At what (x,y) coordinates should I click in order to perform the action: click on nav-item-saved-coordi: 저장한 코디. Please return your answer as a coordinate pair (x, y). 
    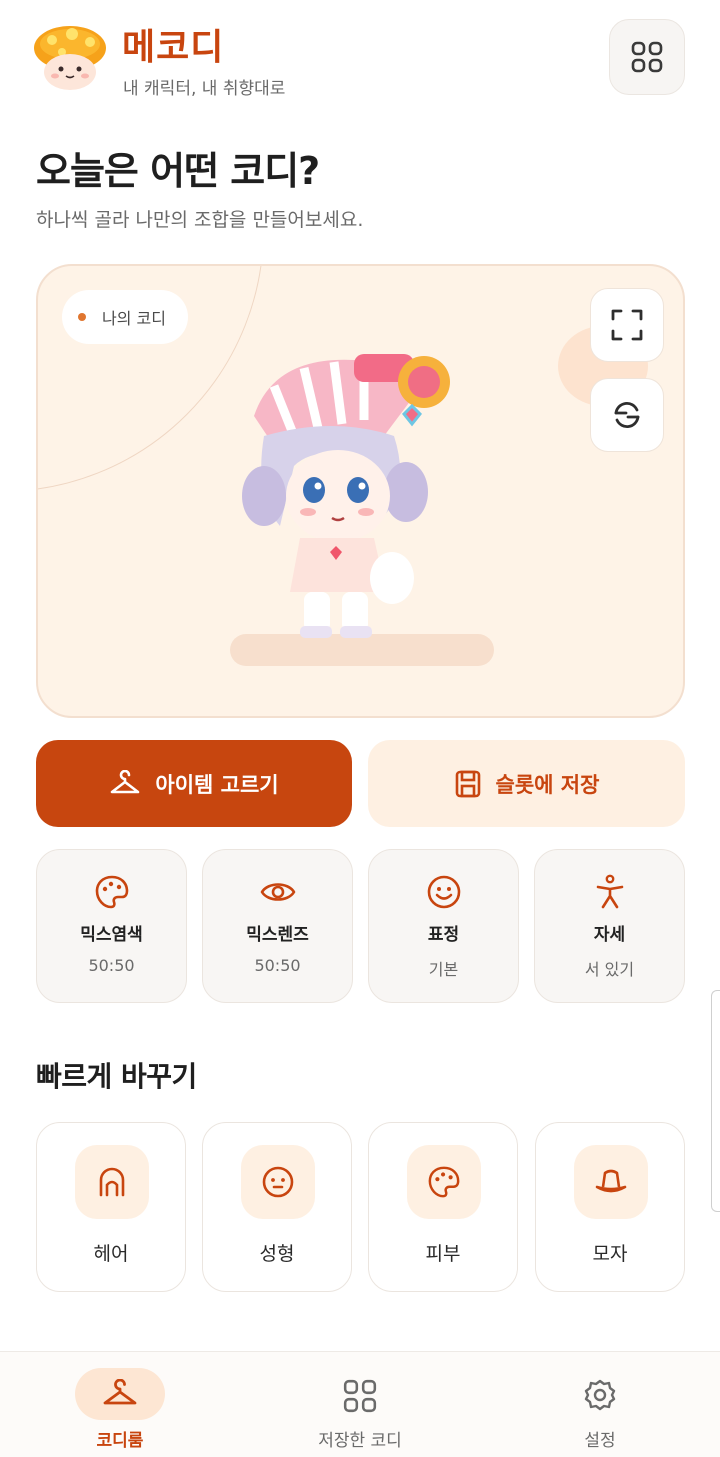
    Looking at the image, I should click on (360, 1409).